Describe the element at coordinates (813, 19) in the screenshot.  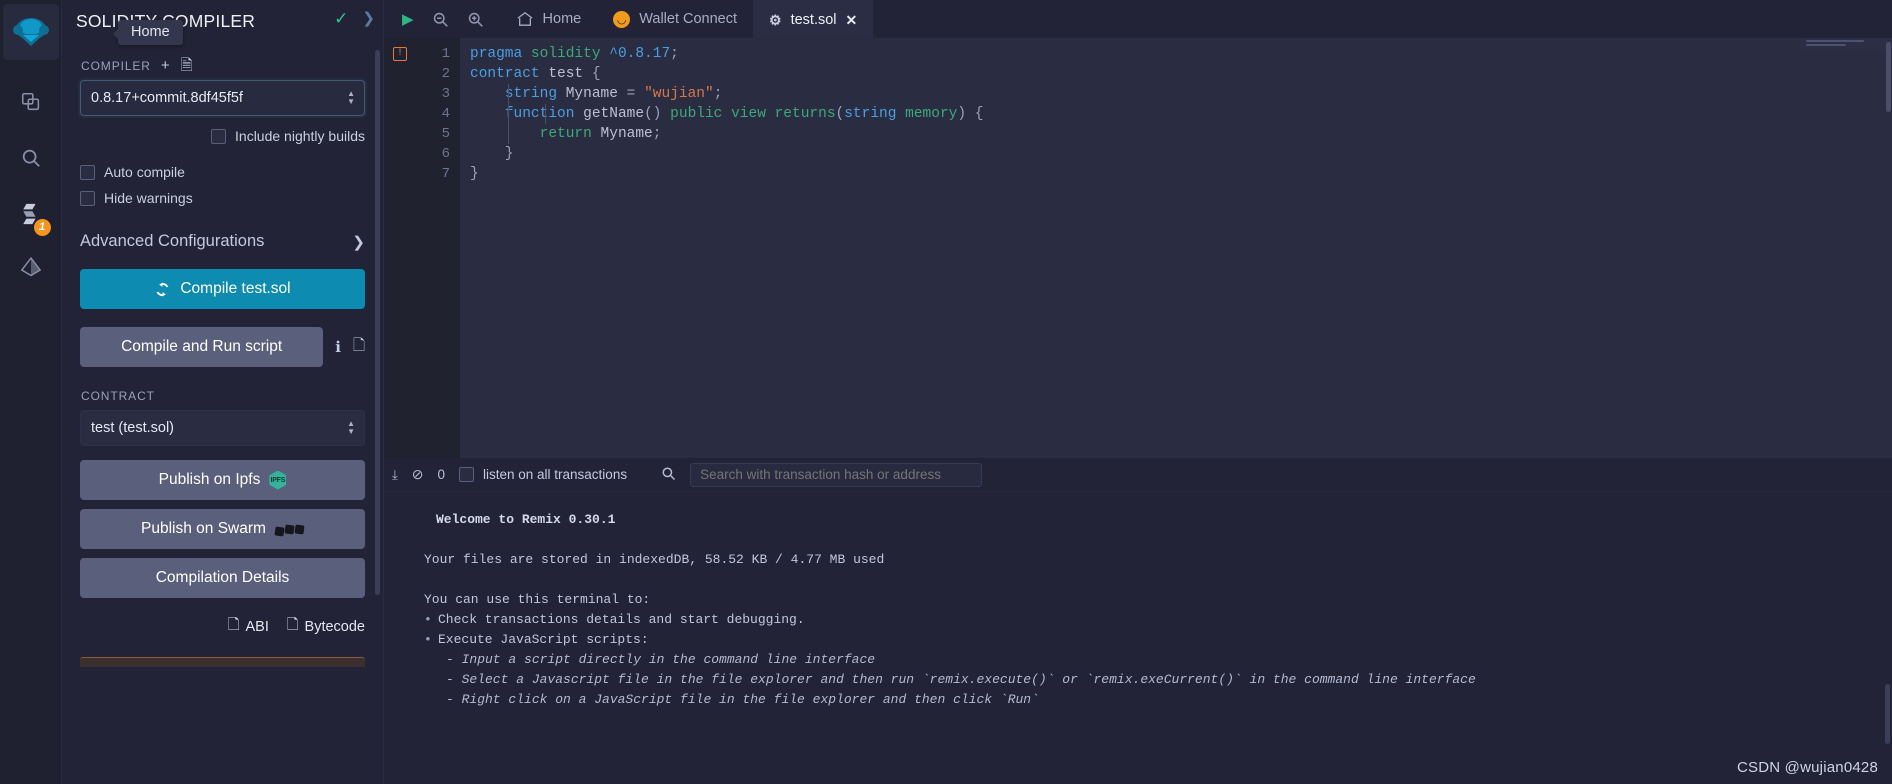
I see `tab-test-sol: ⚙ test.sol ✕` at that location.